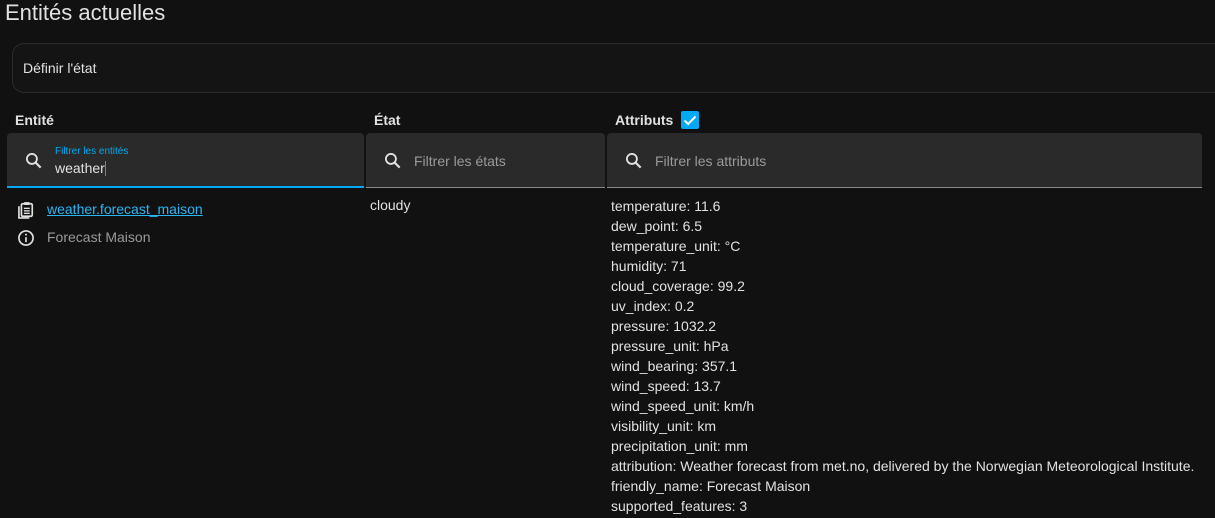 This screenshot has height=518, width=1215. I want to click on attribute-item: pressure: 1032.2, so click(664, 326).